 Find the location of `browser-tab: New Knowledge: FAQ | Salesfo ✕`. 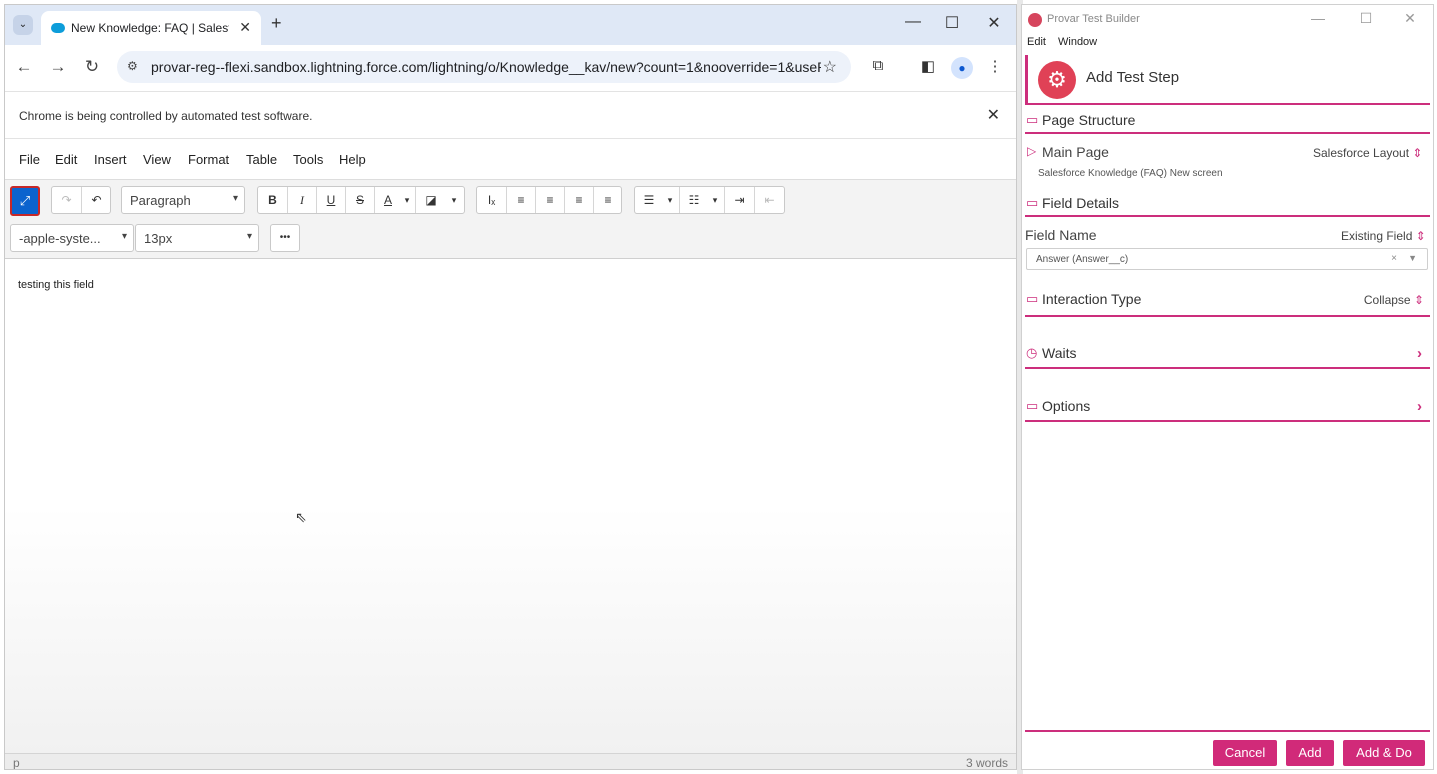

browser-tab: New Knowledge: FAQ | Salesfo ✕ is located at coordinates (151, 28).